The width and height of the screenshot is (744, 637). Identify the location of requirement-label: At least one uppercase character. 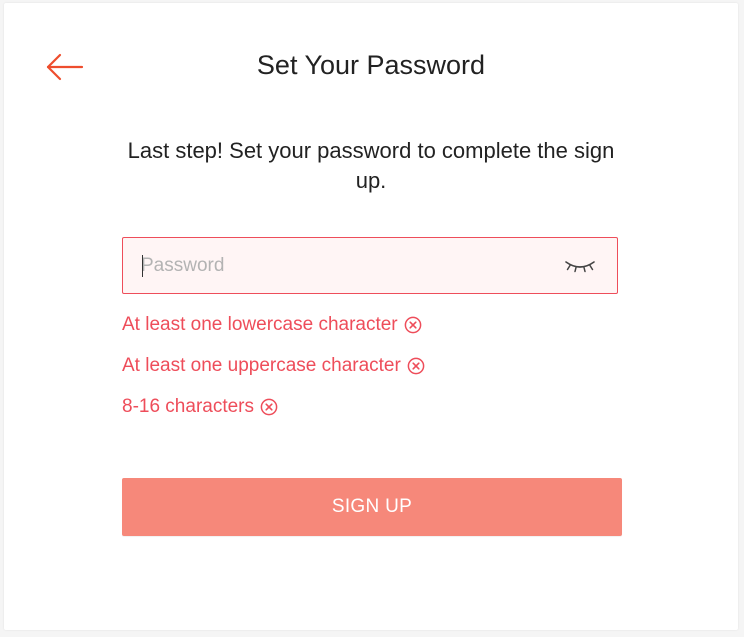
(261, 365).